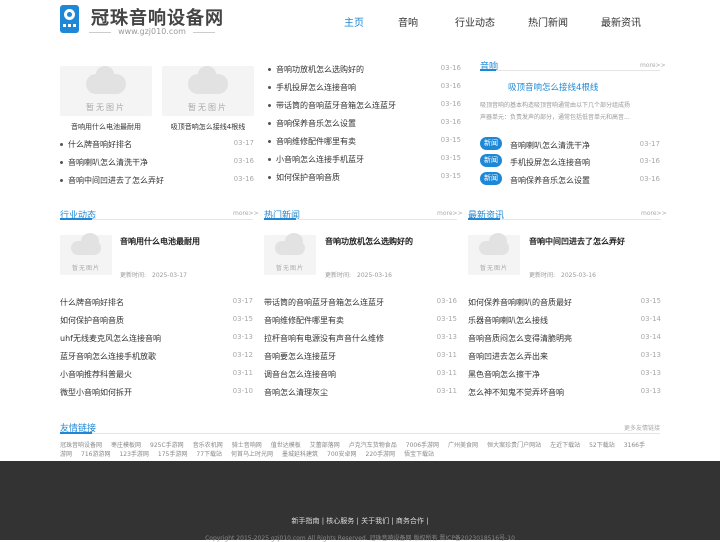  What do you see at coordinates (360, 375) in the screenshot?
I see `list-item: 调音台怎么连接音响 03-11` at bounding box center [360, 375].